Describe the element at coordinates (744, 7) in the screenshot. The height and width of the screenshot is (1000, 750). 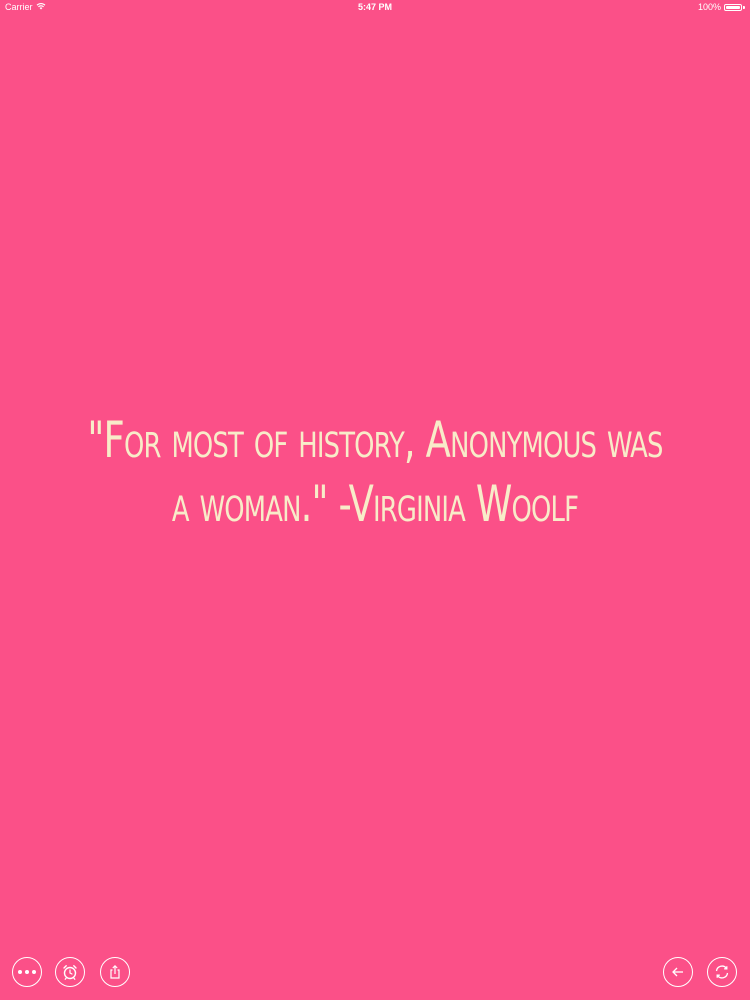
I see `battery-cap` at that location.